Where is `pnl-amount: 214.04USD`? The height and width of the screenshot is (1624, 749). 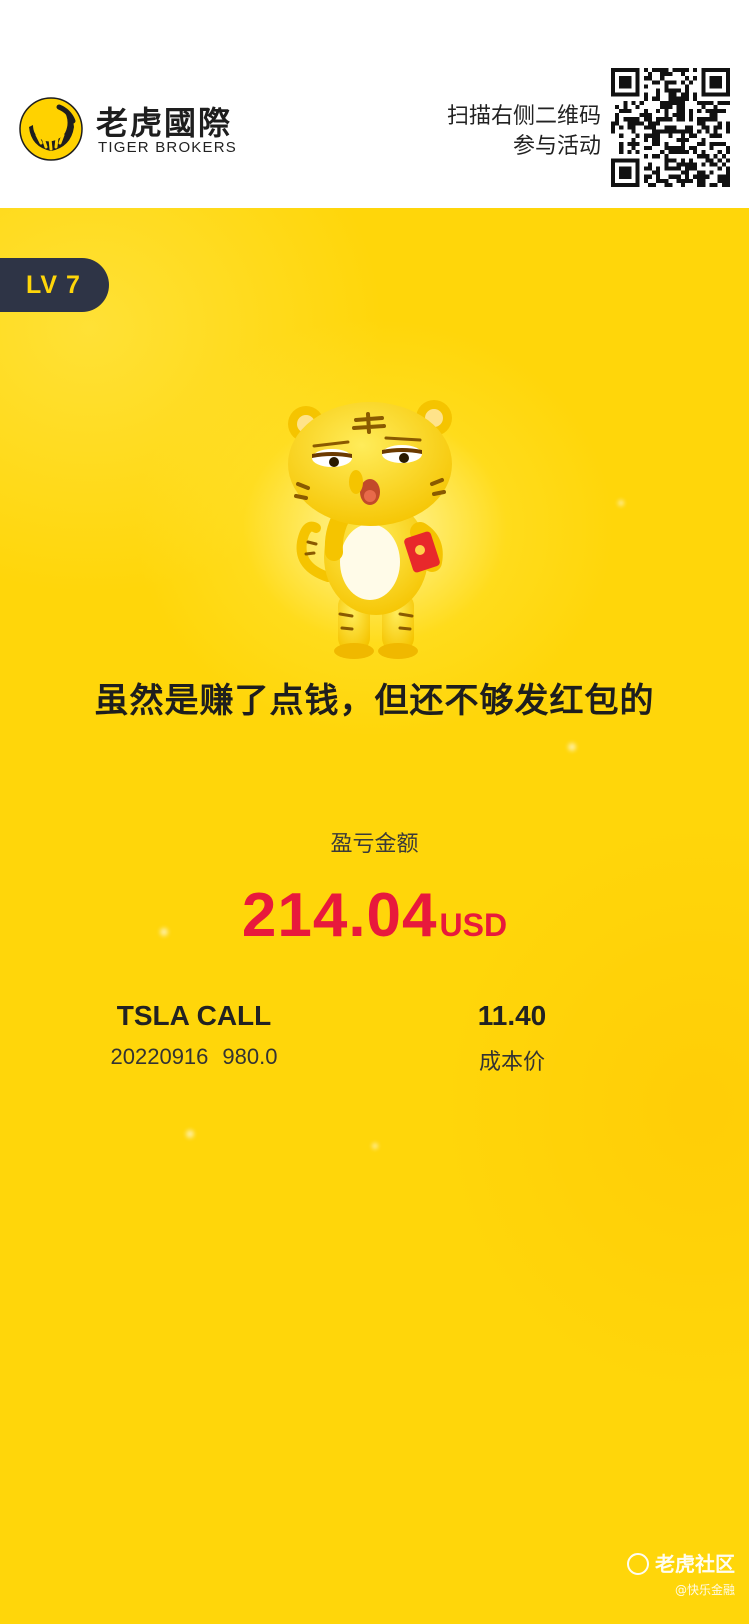
pnl-amount: 214.04USD is located at coordinates (374, 915).